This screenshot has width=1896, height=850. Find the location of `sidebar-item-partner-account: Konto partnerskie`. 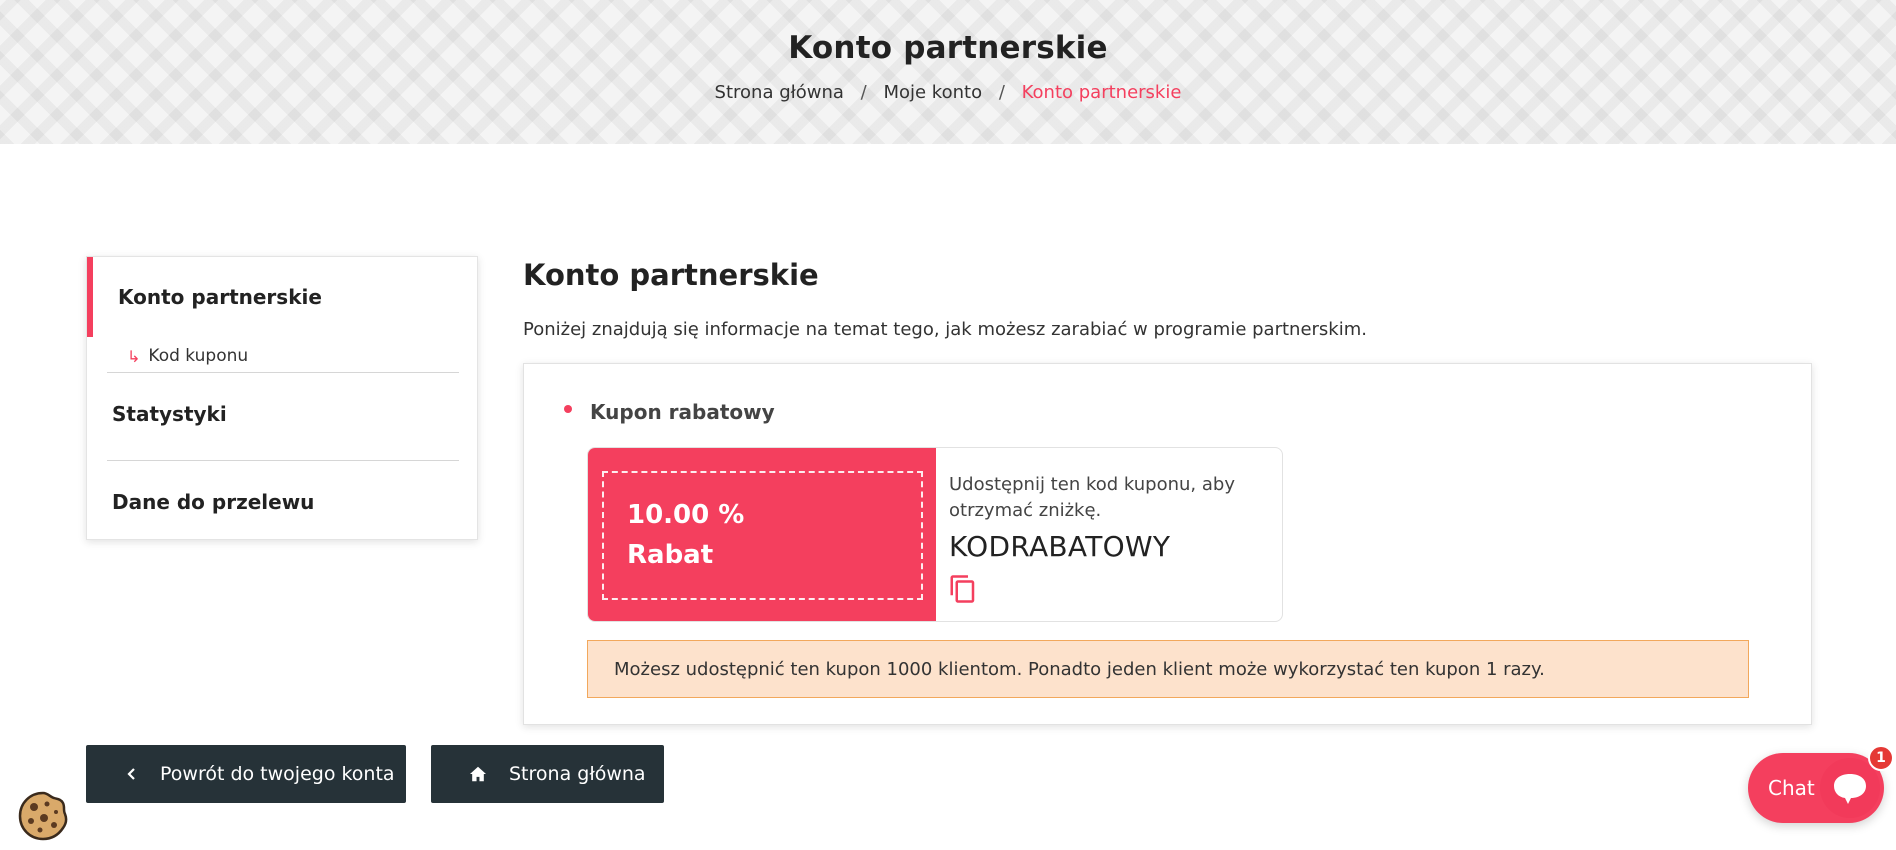

sidebar-item-partner-account: Konto partnerskie is located at coordinates (283, 297).